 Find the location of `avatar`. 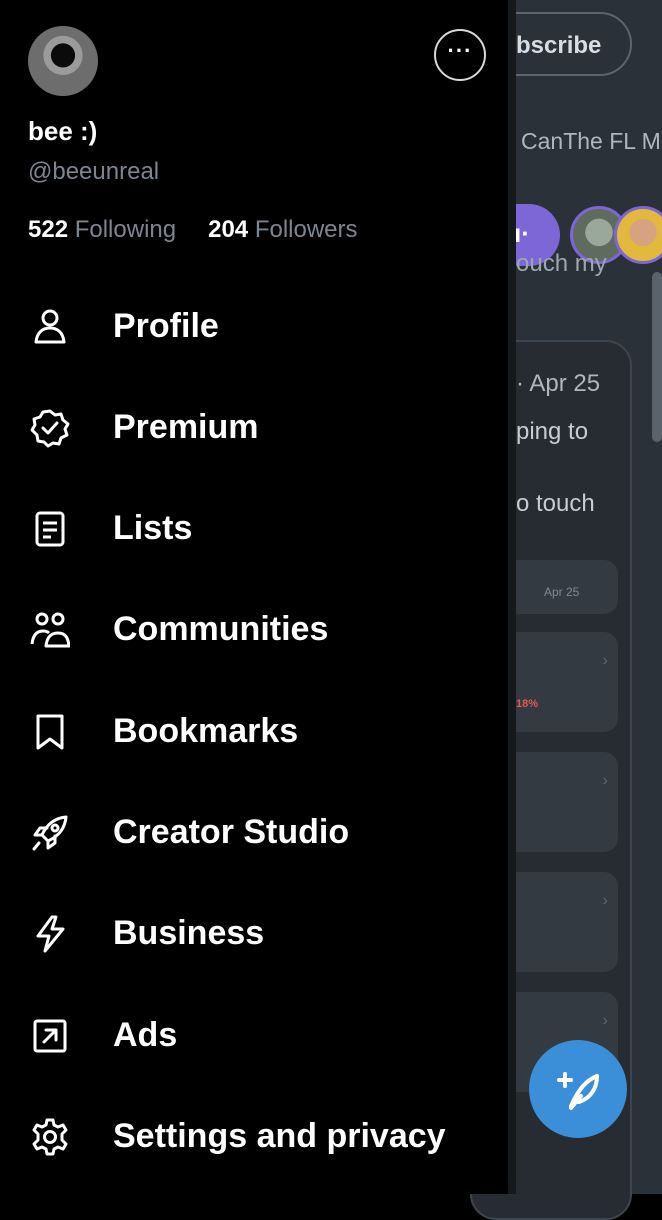

avatar is located at coordinates (63, 61).